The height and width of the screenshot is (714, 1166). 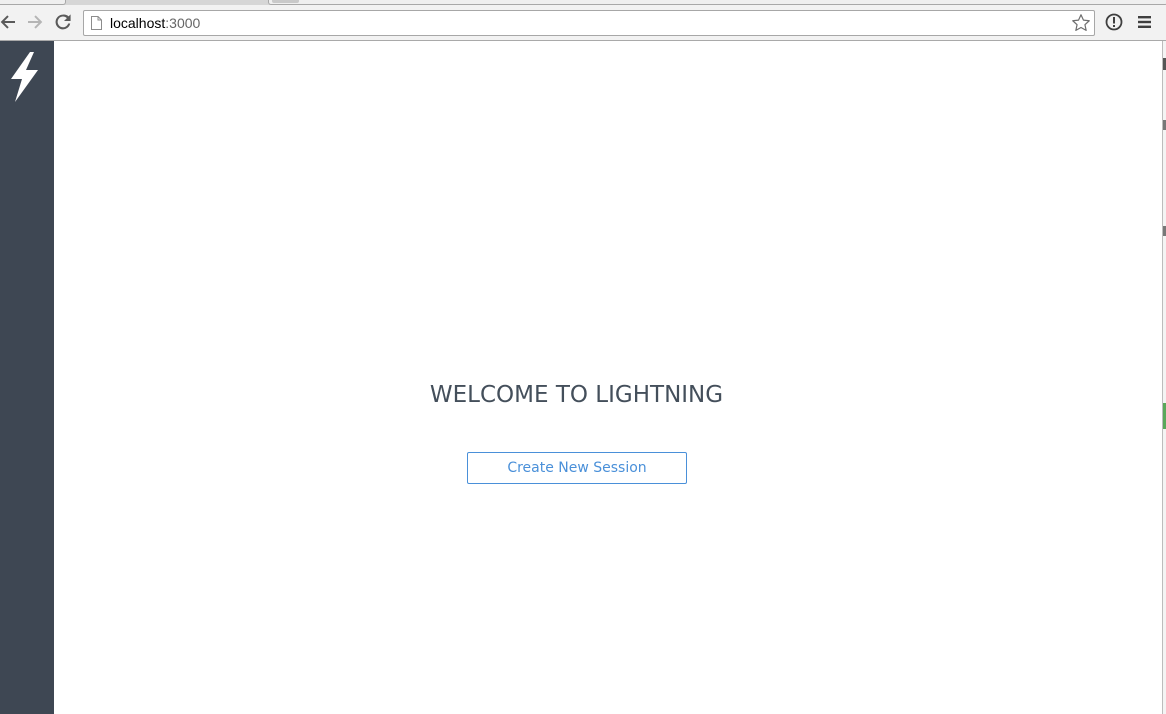 I want to click on lightning-bolt-icon, so click(x=23, y=77).